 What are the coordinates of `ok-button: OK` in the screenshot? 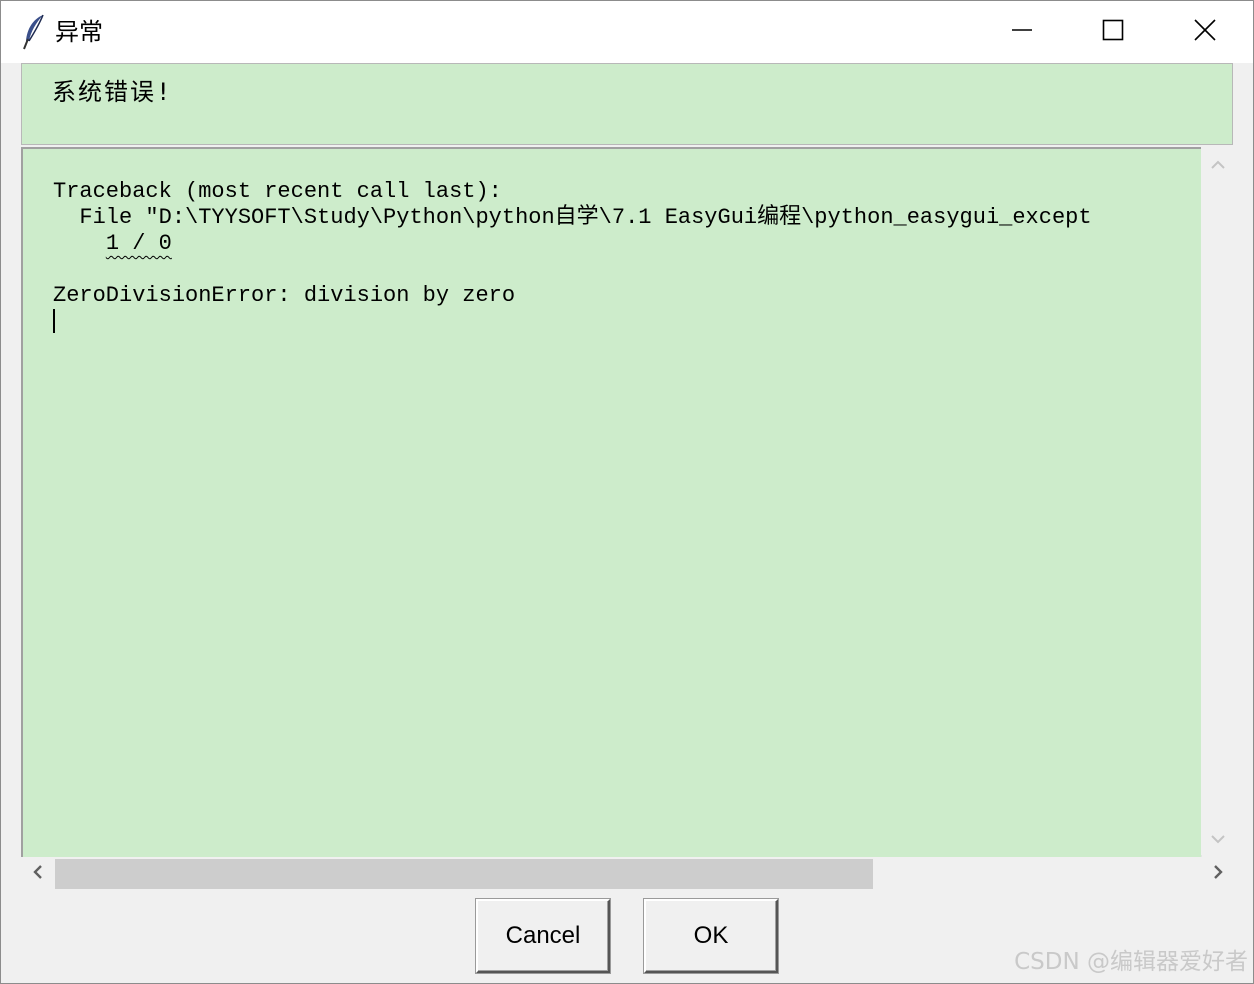 It's located at (711, 936).